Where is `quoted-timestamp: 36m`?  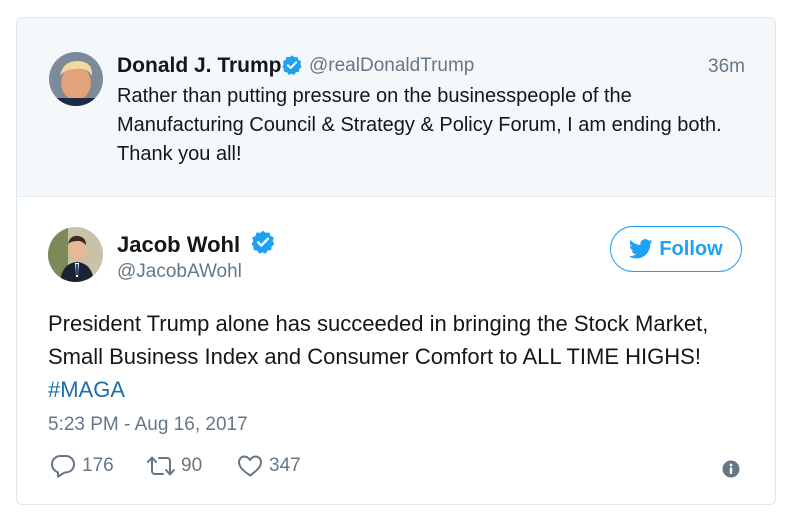 quoted-timestamp: 36m is located at coordinates (726, 67).